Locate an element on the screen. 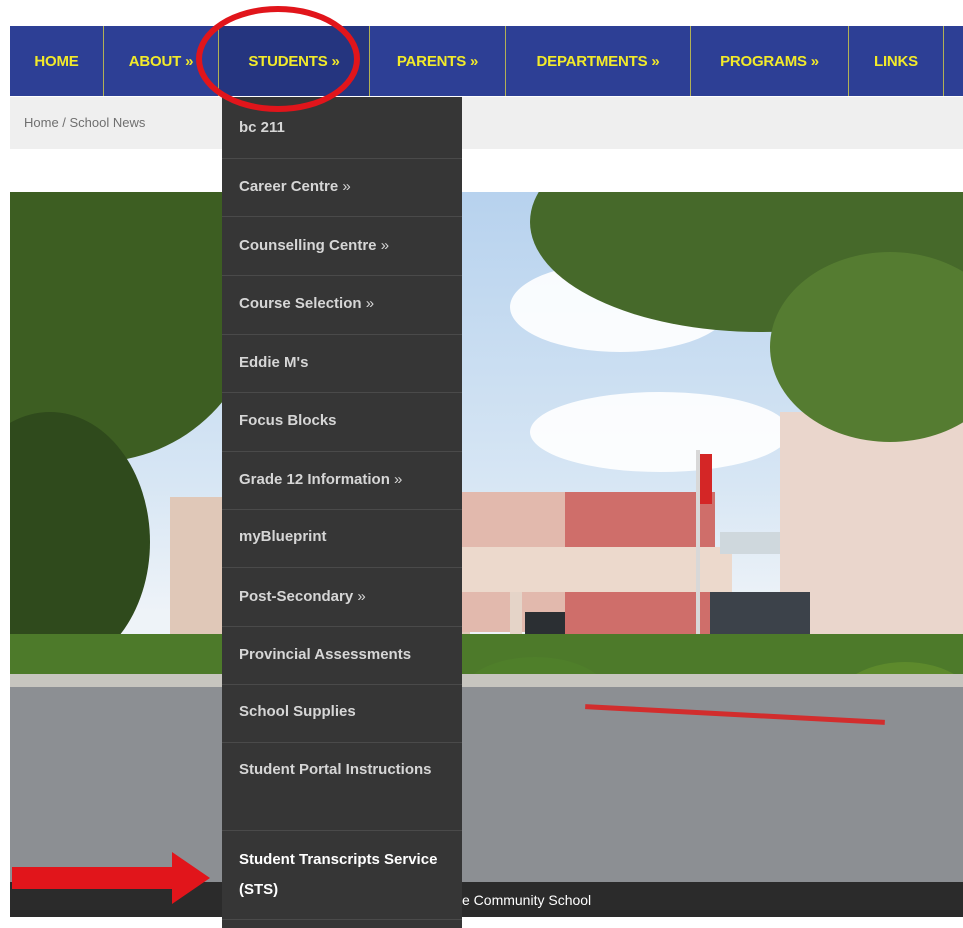  building-canopy is located at coordinates (597, 569).